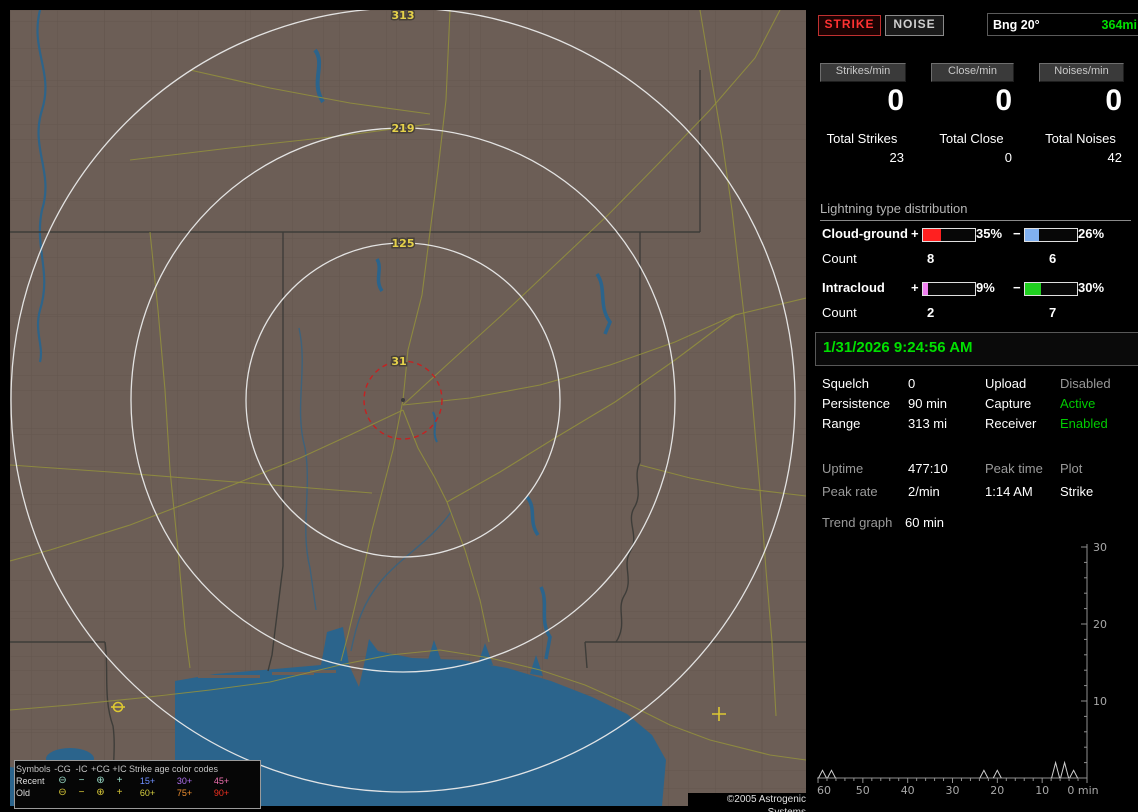 The width and height of the screenshot is (1138, 812). I want to click on total-noises-label: Total Noises, so click(1080, 138).